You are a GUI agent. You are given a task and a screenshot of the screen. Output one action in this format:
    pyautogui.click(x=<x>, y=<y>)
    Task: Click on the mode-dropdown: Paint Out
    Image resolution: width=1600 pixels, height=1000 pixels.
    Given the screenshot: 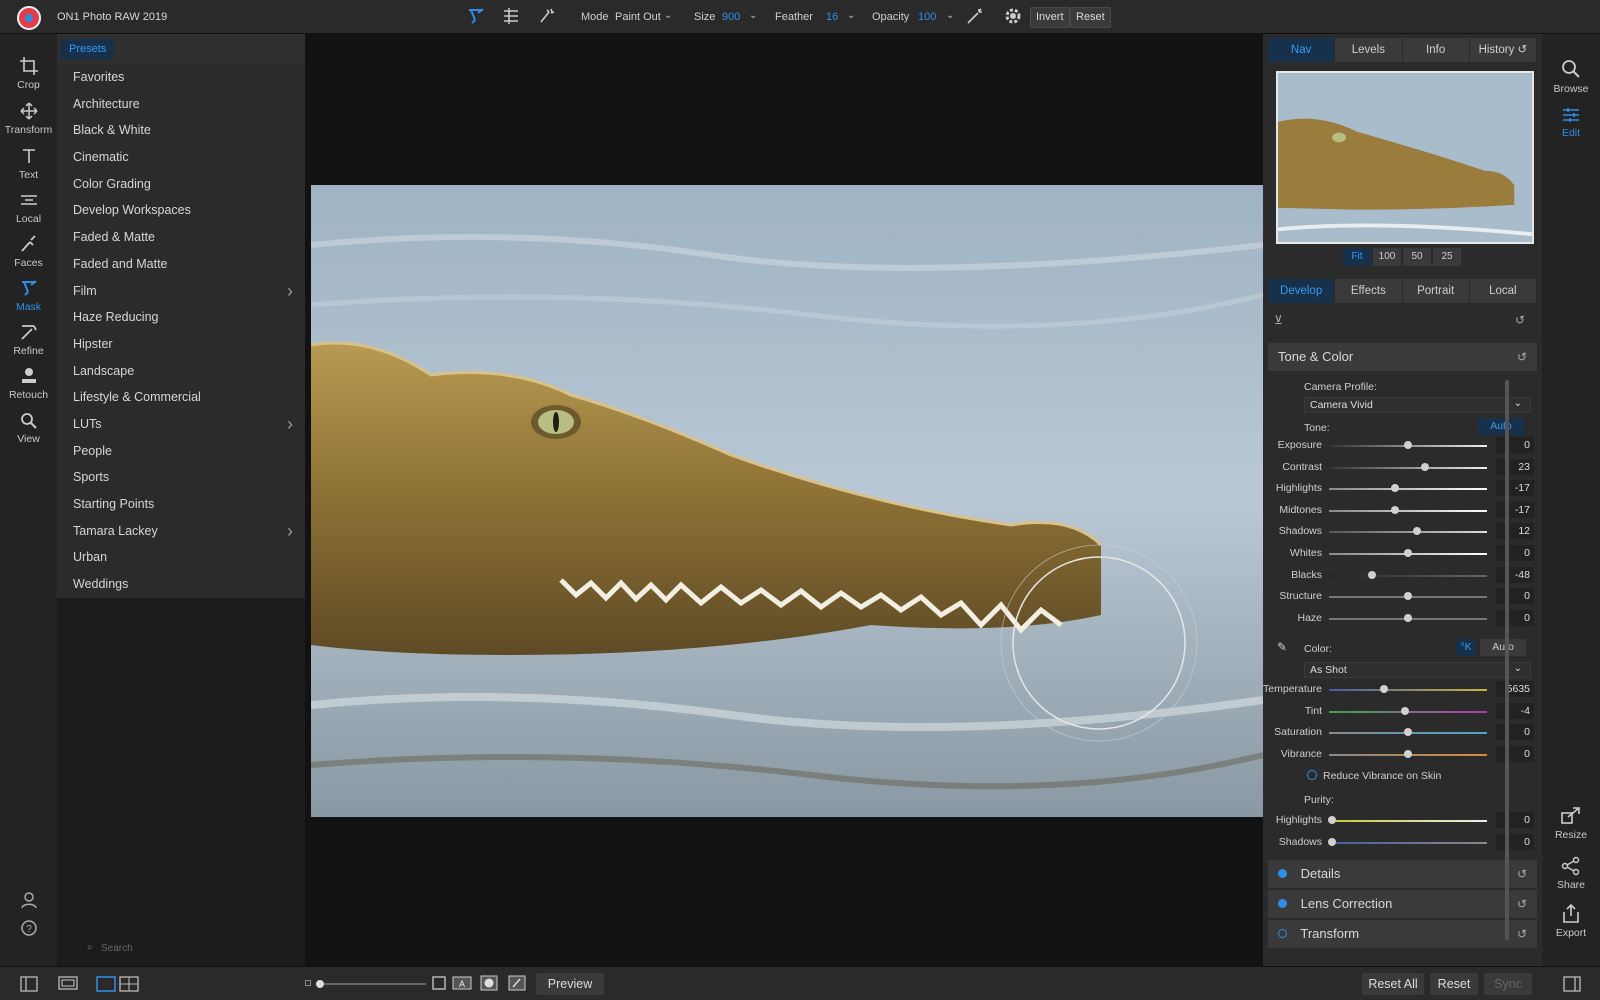 What is the action you would take?
    pyautogui.click(x=638, y=17)
    